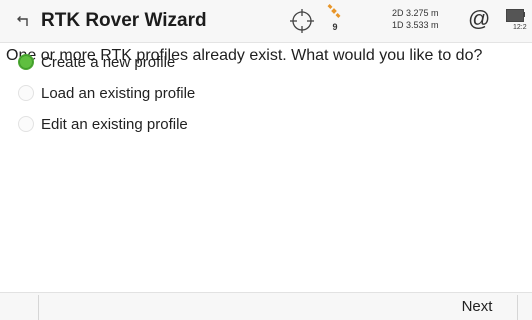 This screenshot has height=320, width=532. What do you see at coordinates (26, 62) in the screenshot?
I see `radio-create-profile` at bounding box center [26, 62].